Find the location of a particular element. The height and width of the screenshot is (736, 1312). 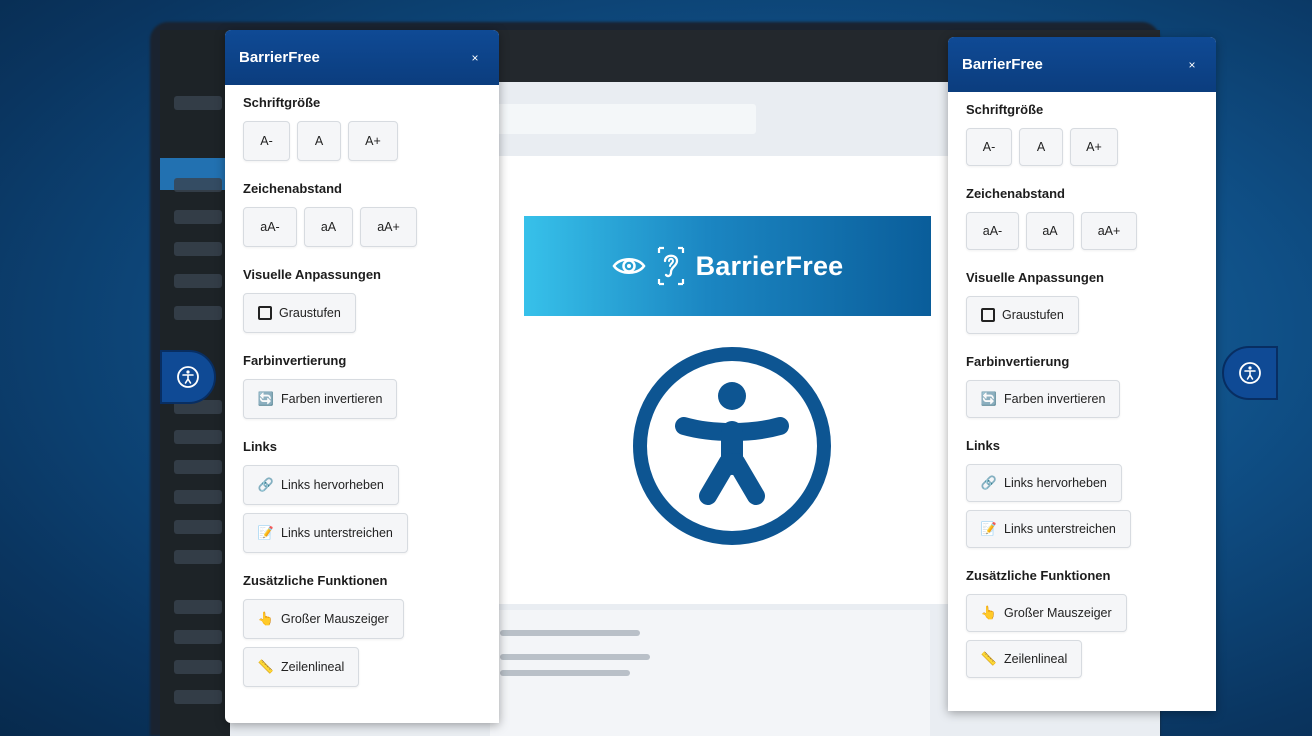

brand-banner: BarrierFree is located at coordinates (727, 266).